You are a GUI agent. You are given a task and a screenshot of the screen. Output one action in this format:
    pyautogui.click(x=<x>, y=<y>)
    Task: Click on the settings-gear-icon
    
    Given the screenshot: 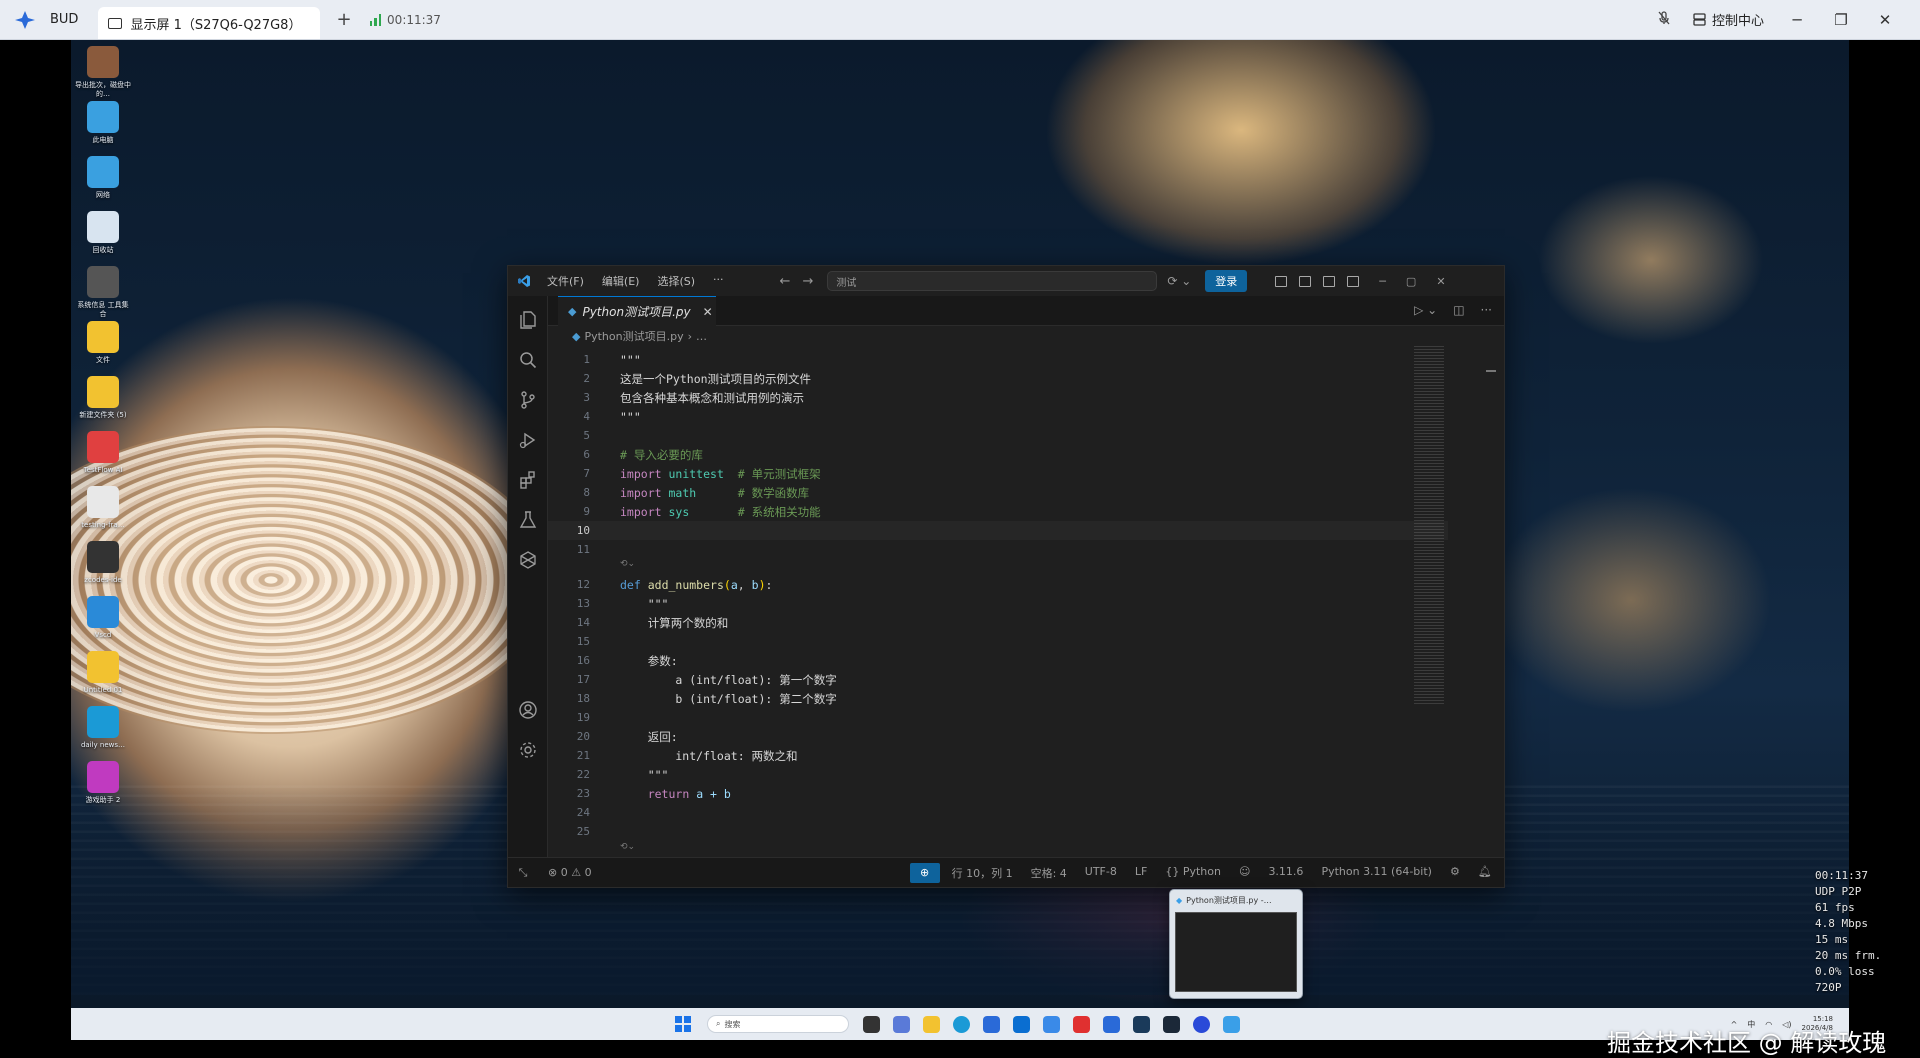 What is the action you would take?
    pyautogui.click(x=528, y=750)
    